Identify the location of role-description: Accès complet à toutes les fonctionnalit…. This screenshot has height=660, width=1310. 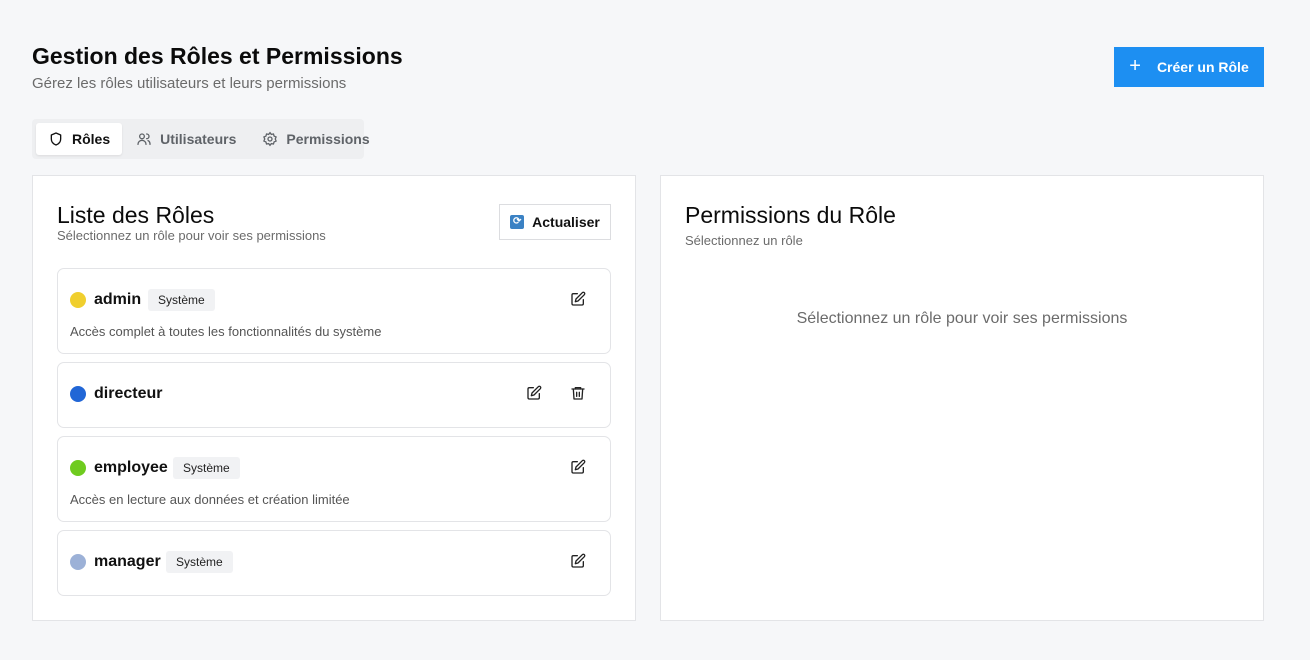
(226, 331).